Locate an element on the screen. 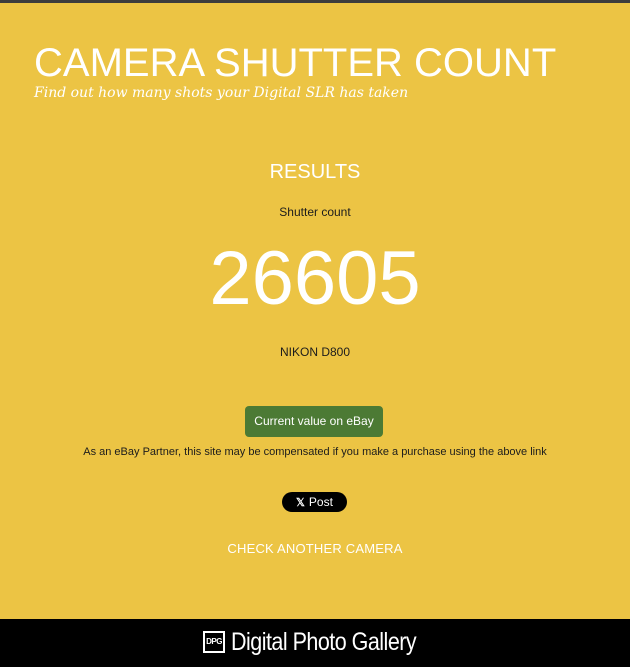 Image resolution: width=630 pixels, height=667 pixels. footer-logo: DPG Digital Photo Gallery is located at coordinates (324, 642).